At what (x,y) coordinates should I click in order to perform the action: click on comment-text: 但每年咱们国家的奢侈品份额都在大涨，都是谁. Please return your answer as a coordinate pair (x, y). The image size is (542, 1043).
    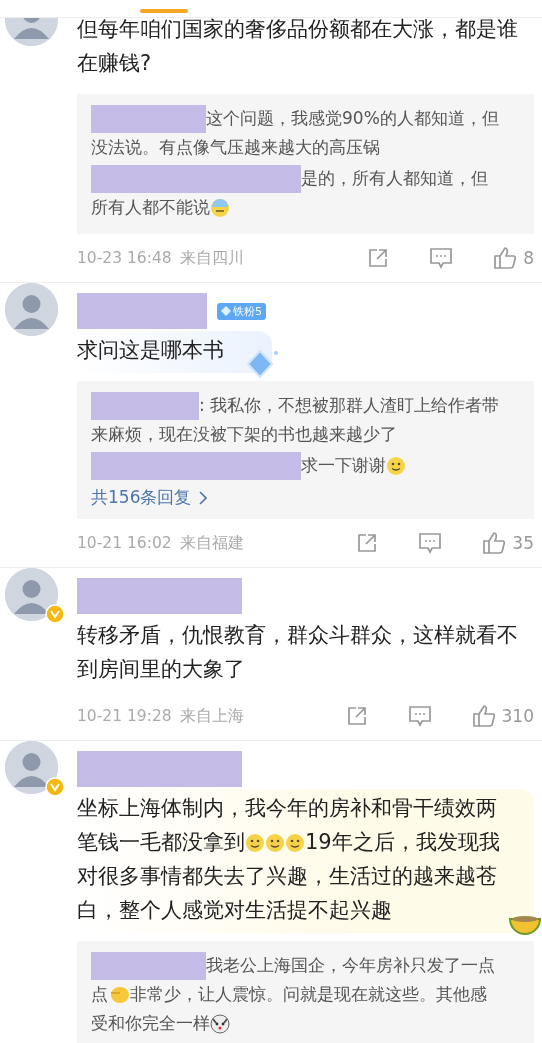
    Looking at the image, I should click on (297, 29).